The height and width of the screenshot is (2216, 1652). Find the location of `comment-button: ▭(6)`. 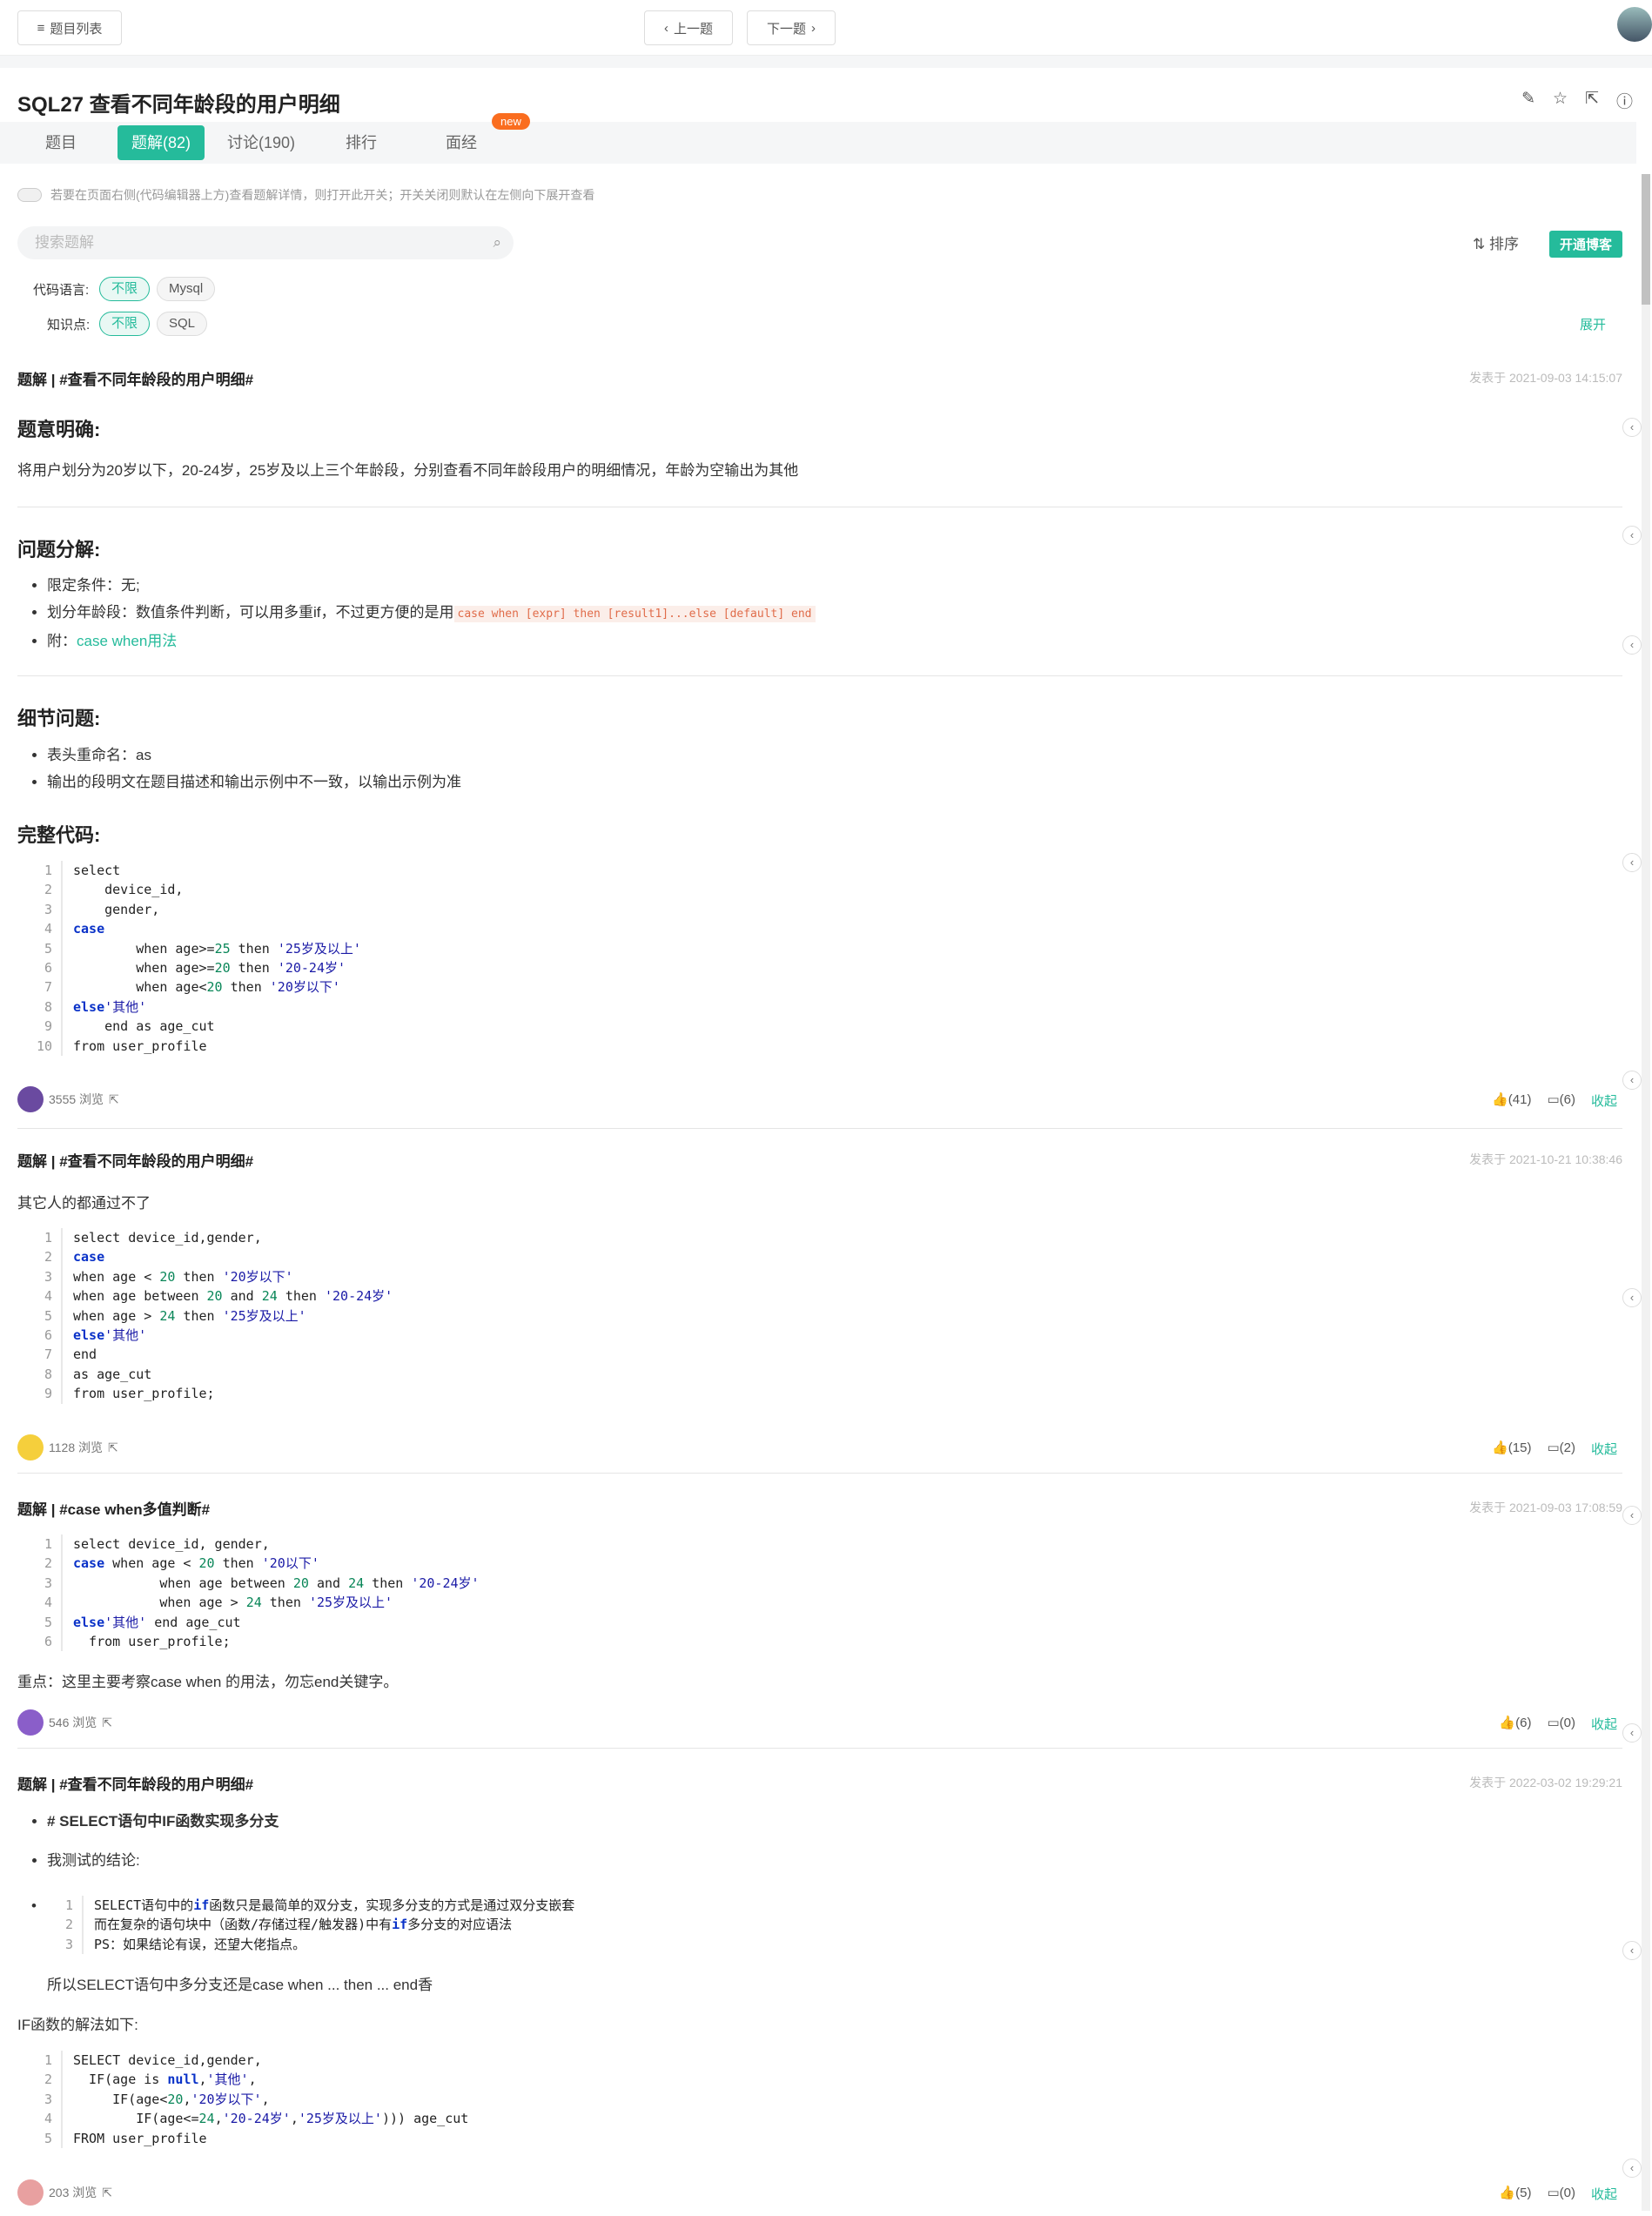

comment-button: ▭(6) is located at coordinates (1561, 1100).